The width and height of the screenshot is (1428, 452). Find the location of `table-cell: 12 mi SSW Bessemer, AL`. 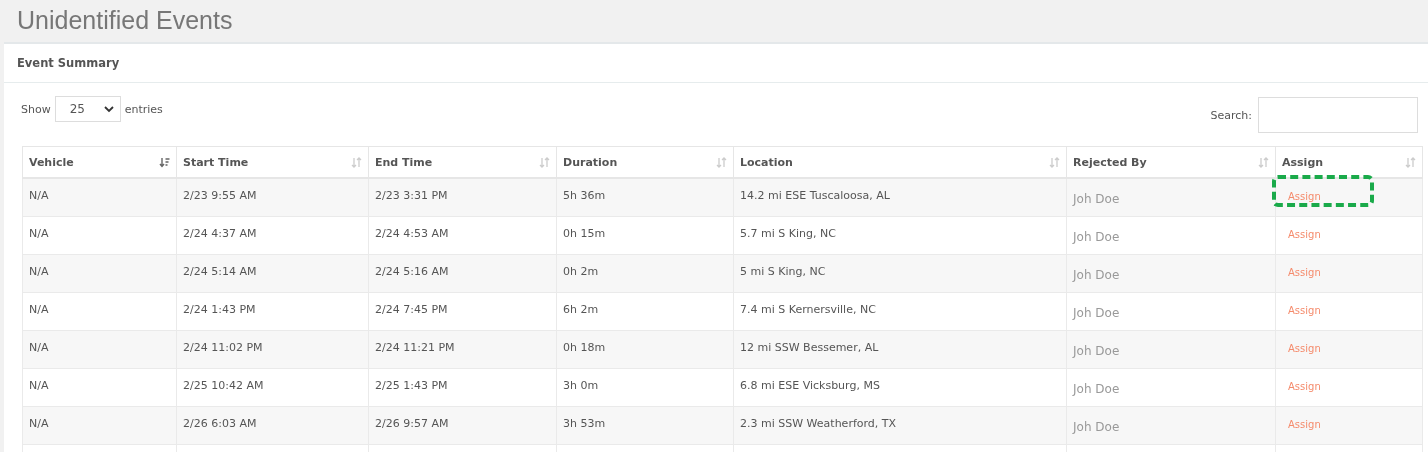

table-cell: 12 mi SSW Bessemer, AL is located at coordinates (900, 349).